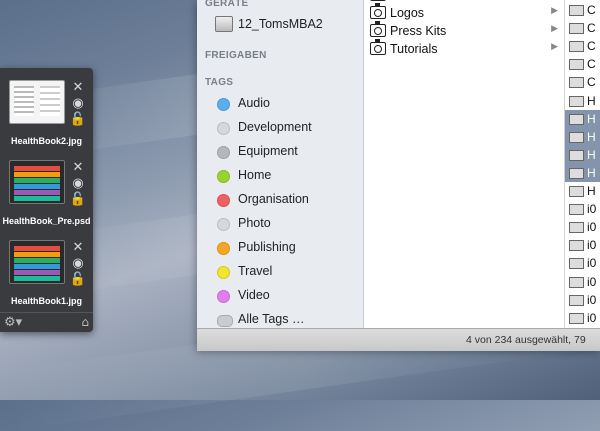 This screenshot has width=600, height=431. What do you see at coordinates (275, 127) in the screenshot?
I see `tag-label: Development` at bounding box center [275, 127].